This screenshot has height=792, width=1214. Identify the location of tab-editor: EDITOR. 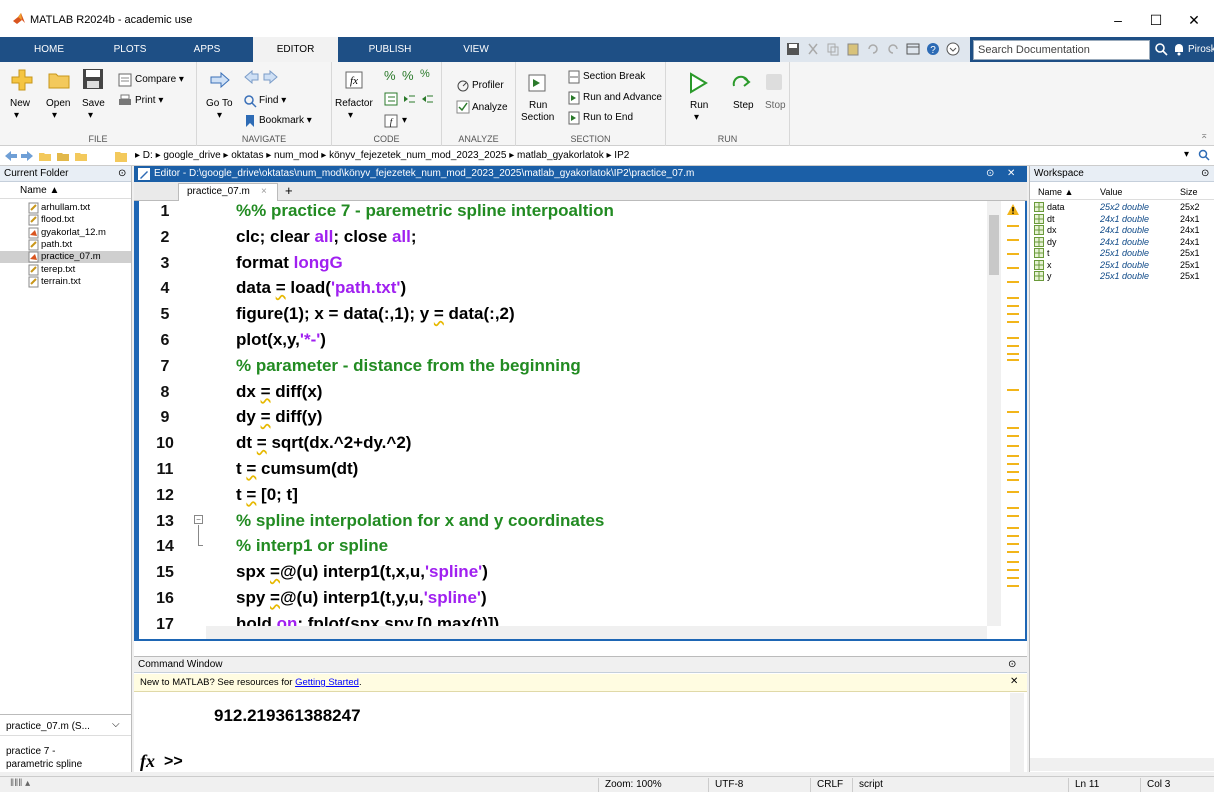
(295, 50).